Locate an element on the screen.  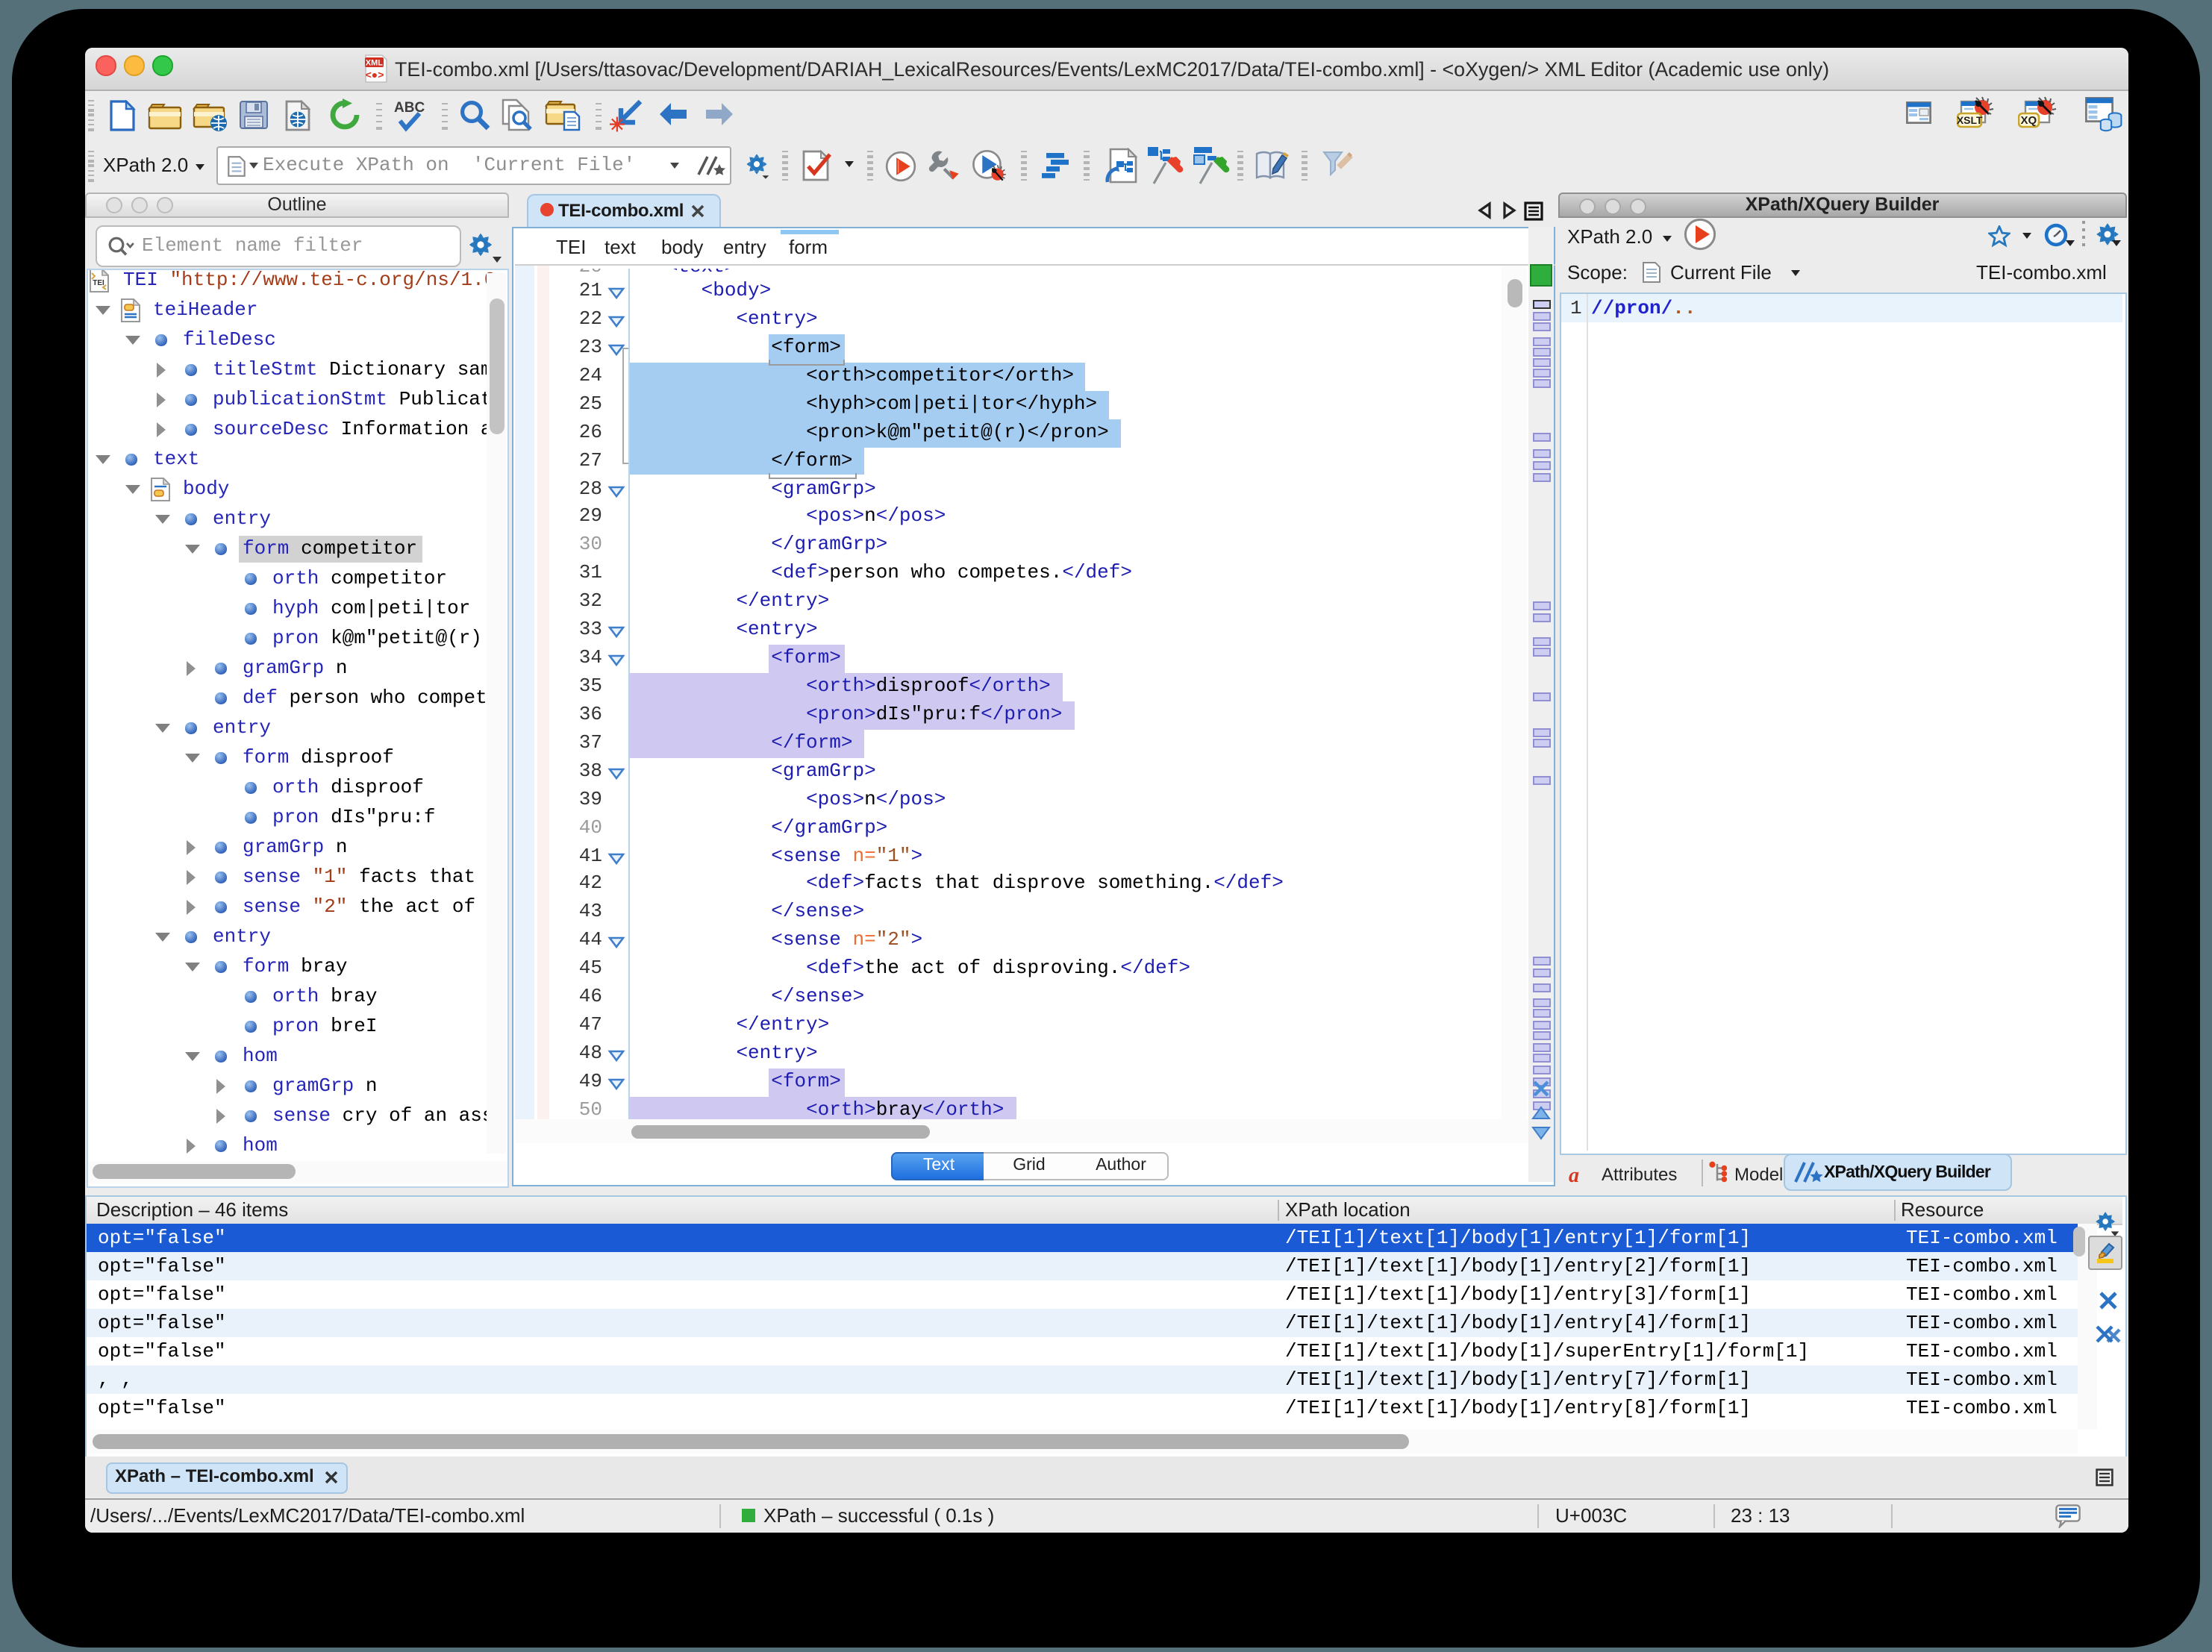
svg-text: TEI is located at coordinates (98, 283).